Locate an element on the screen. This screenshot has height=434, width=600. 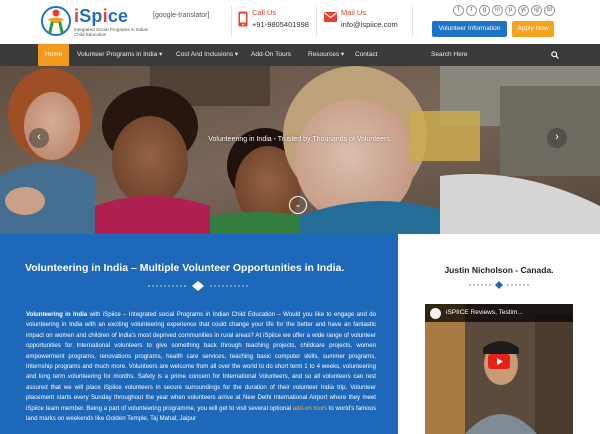
channel-avatar is located at coordinates (435, 313).